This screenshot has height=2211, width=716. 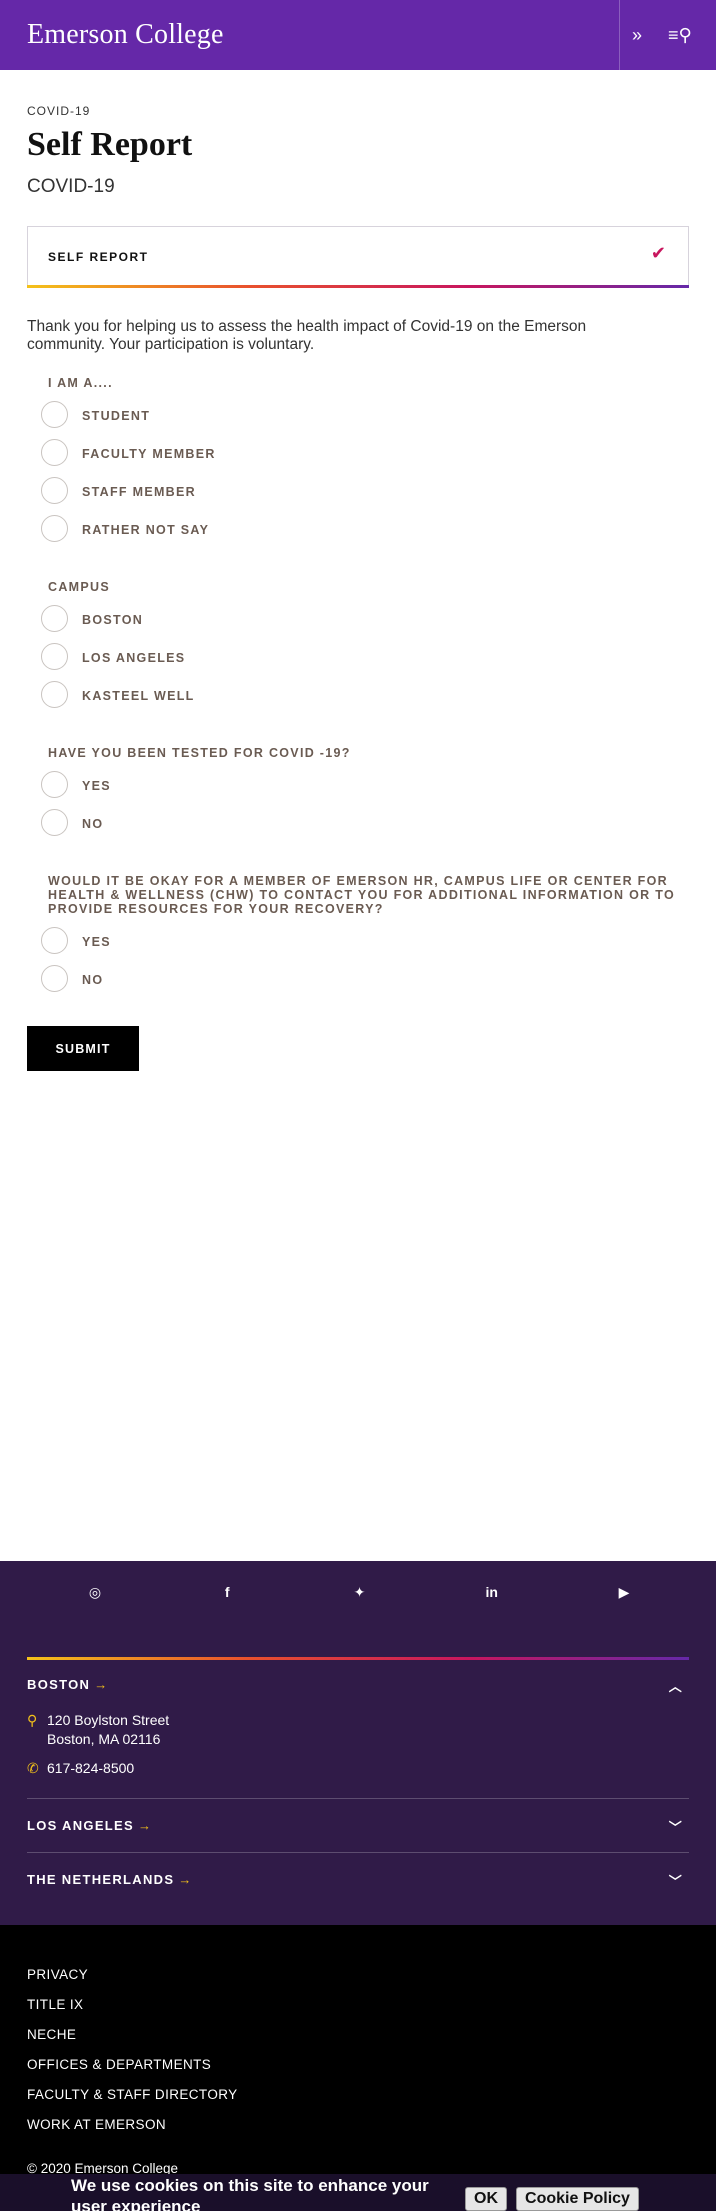 I want to click on option-label: STAFF MEMBER, so click(x=139, y=492).